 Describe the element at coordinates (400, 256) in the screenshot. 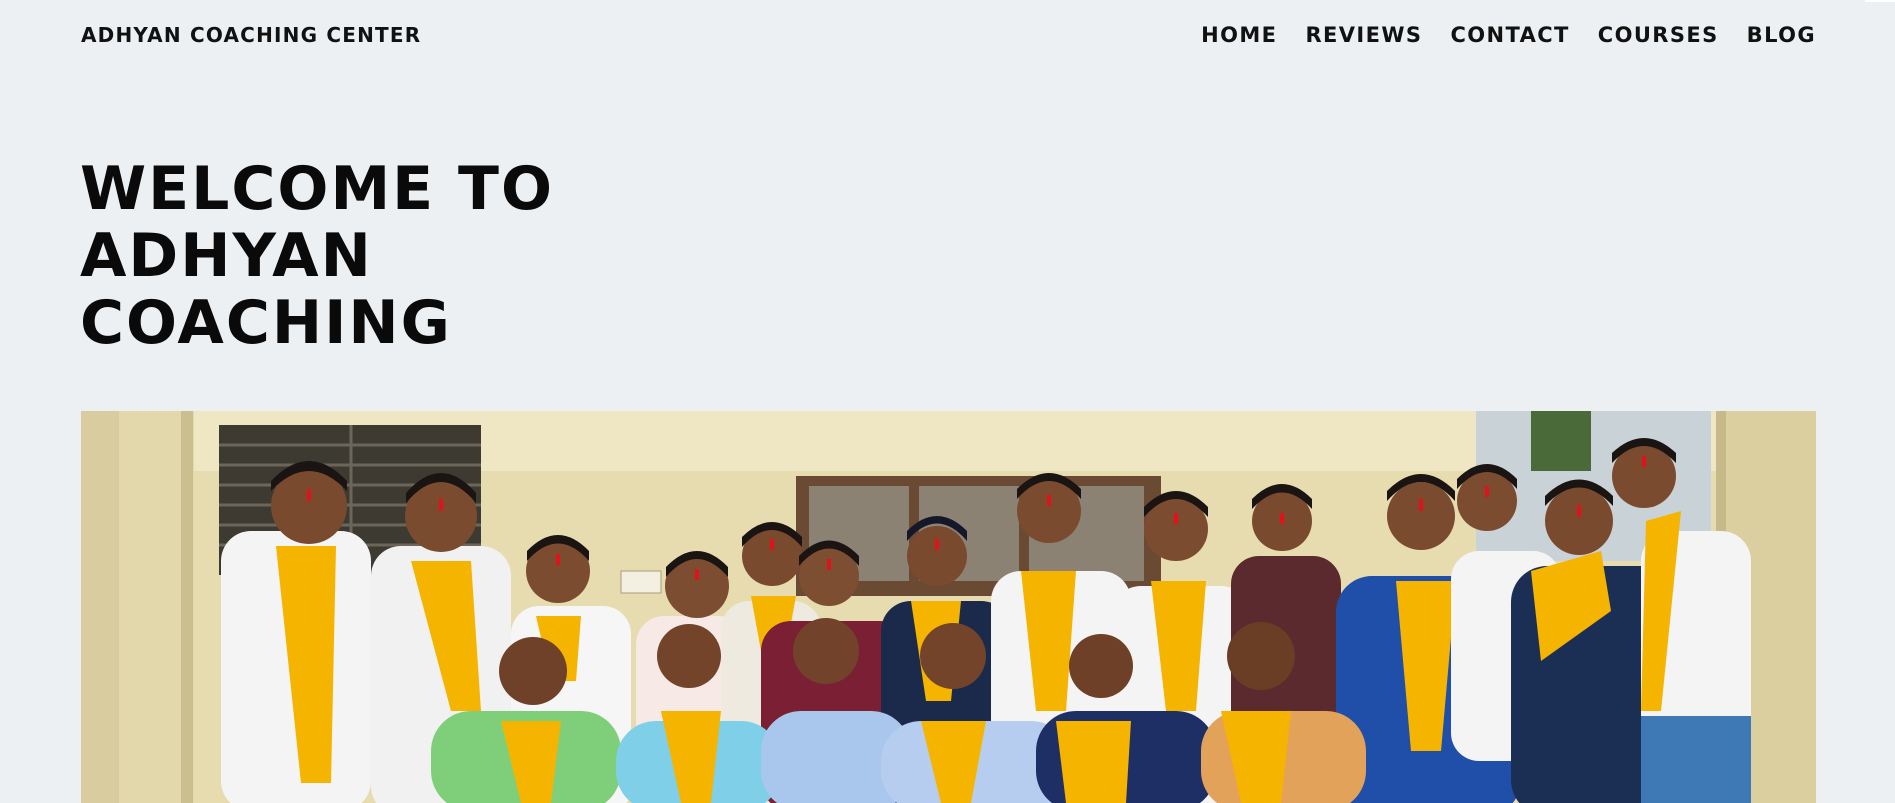

I see `hero-title: WELCOME TO ADHYAN COACHING` at that location.